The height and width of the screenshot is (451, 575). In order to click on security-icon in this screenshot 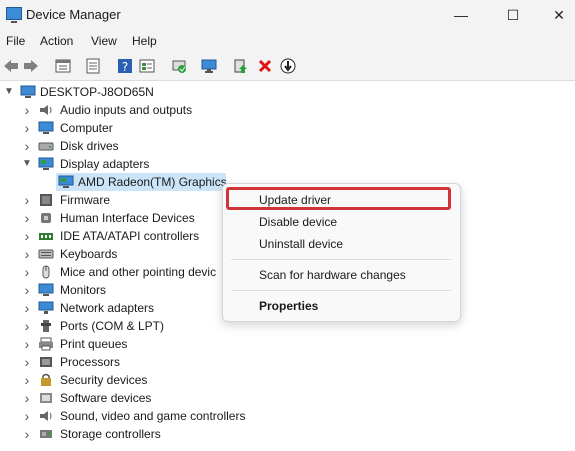, I will do `click(46, 380)`.